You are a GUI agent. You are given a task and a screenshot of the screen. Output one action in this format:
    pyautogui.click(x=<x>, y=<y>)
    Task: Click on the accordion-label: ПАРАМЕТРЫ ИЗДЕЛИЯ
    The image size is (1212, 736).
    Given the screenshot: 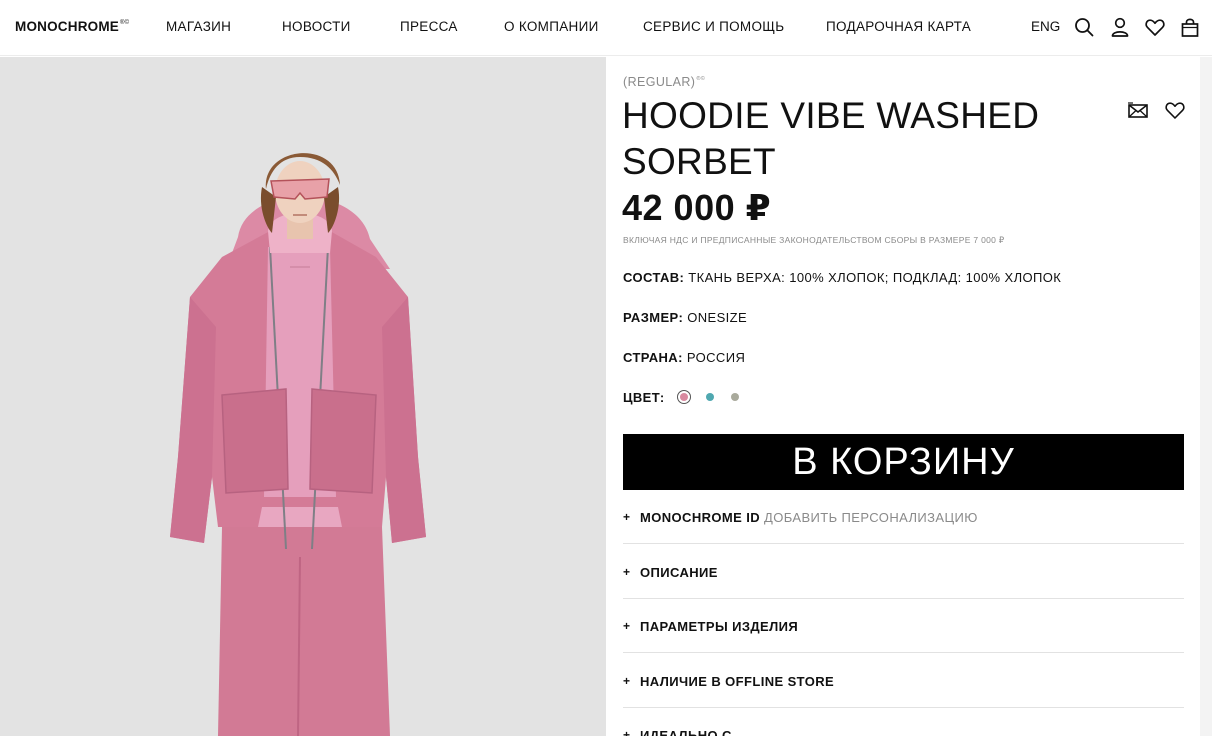 What is the action you would take?
    pyautogui.click(x=719, y=626)
    